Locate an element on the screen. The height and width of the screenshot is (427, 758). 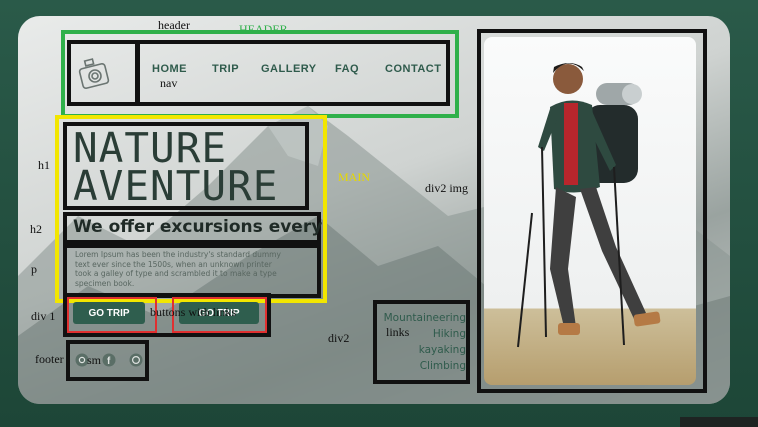
label-div1: div 1 is located at coordinates (43, 316).